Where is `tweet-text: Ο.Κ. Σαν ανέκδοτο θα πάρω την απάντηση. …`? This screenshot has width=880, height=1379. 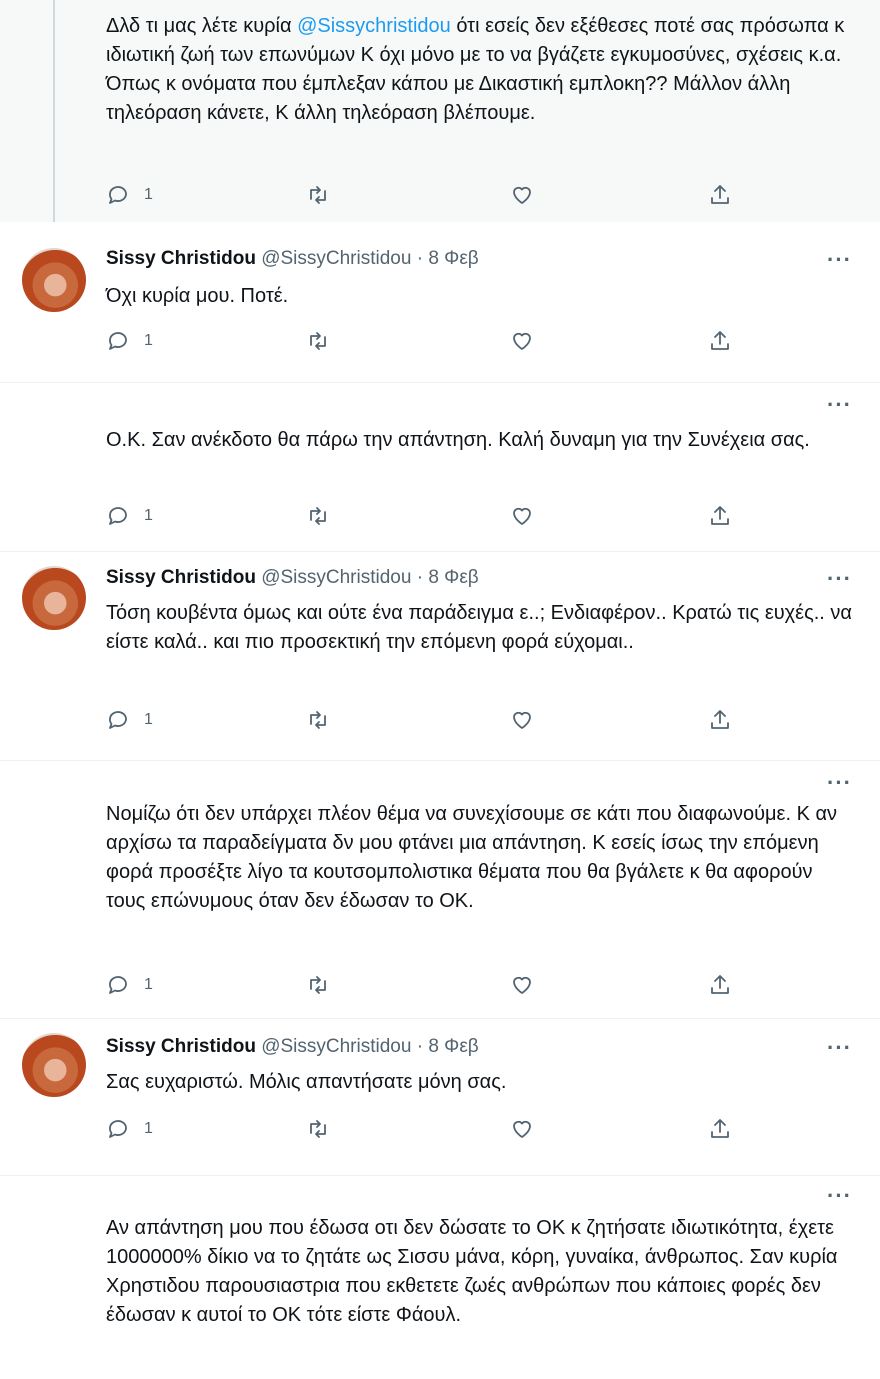
tweet-text: Ο.Κ. Σαν ανέκδοτο θα πάρω την απάντηση. … is located at coordinates (458, 440).